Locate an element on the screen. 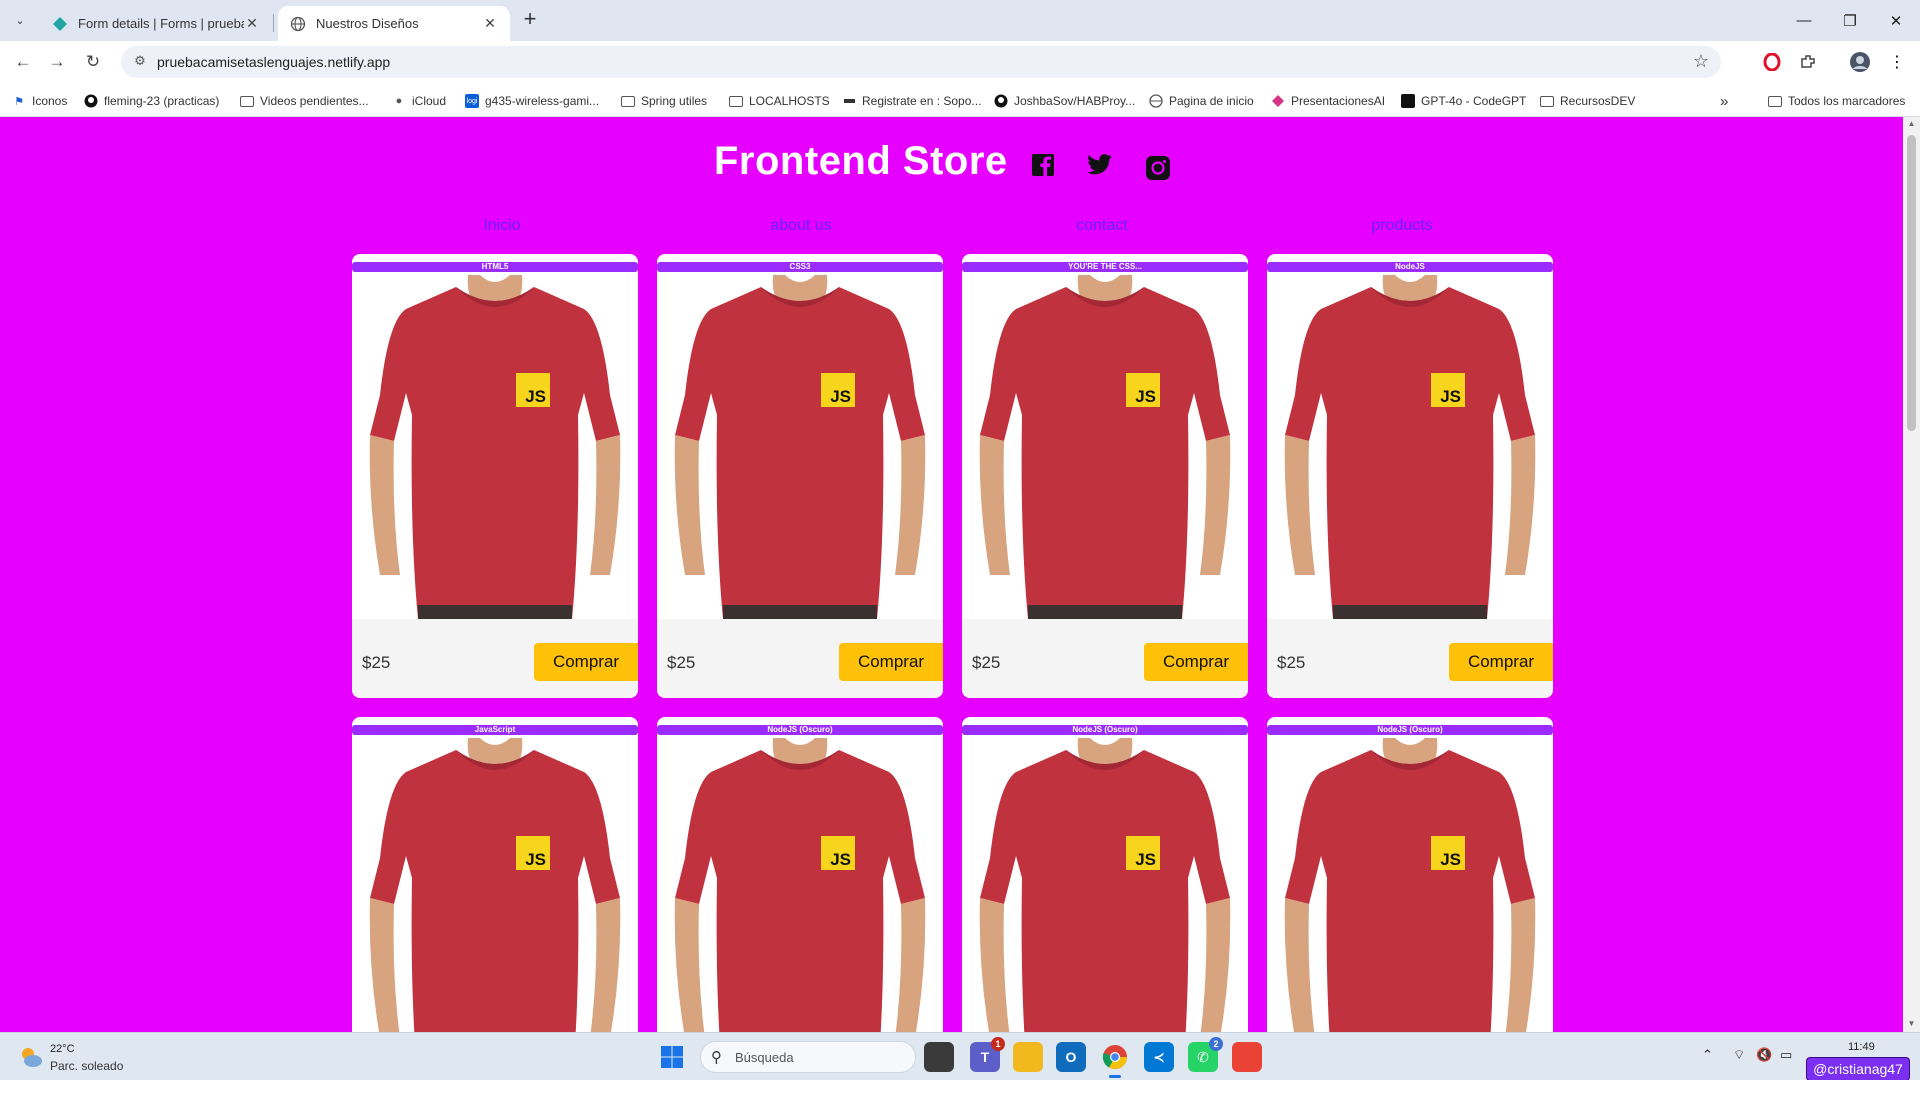 The height and width of the screenshot is (1110, 1920). store-title: Frontend Store is located at coordinates (861, 161).